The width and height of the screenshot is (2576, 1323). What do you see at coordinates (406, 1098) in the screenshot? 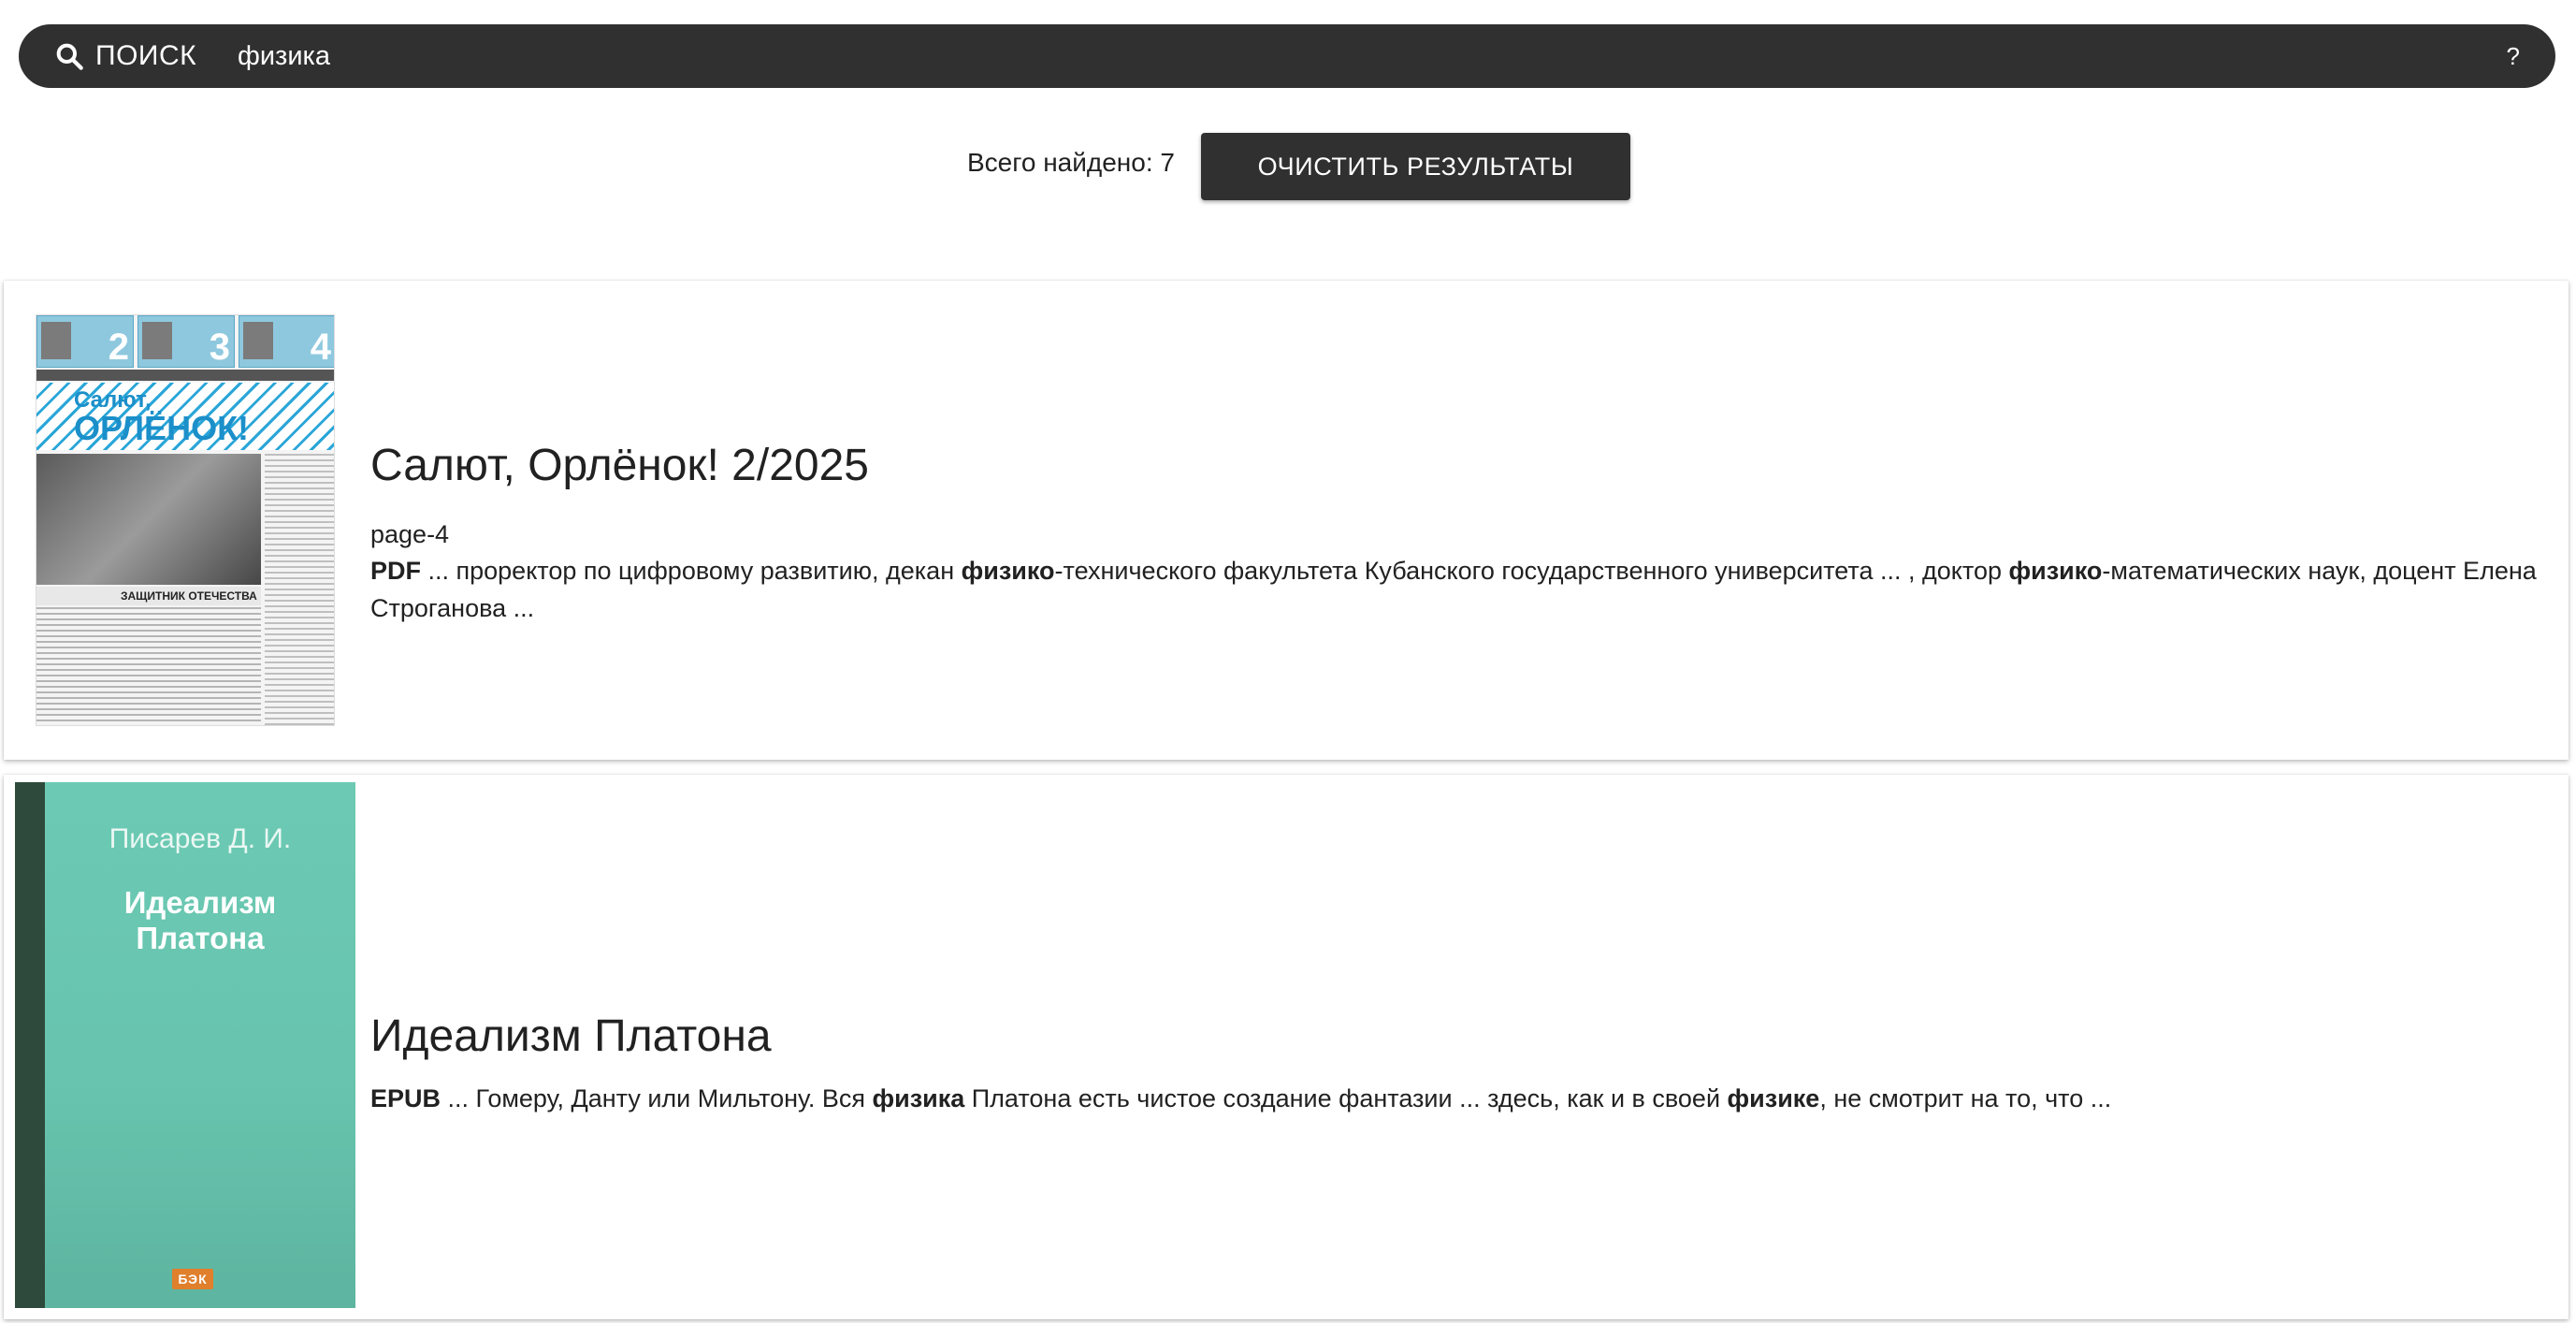
I see `result-format: EPUB` at bounding box center [406, 1098].